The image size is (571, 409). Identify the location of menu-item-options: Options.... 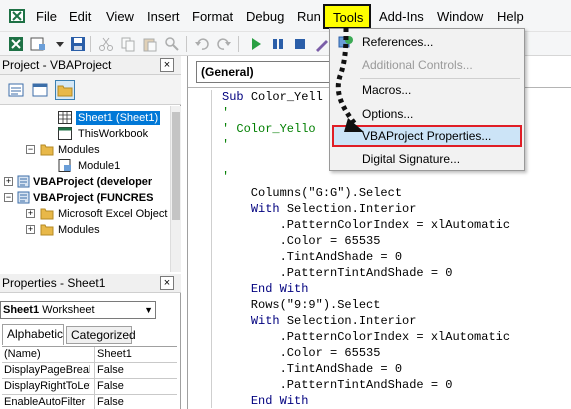
(427, 114).